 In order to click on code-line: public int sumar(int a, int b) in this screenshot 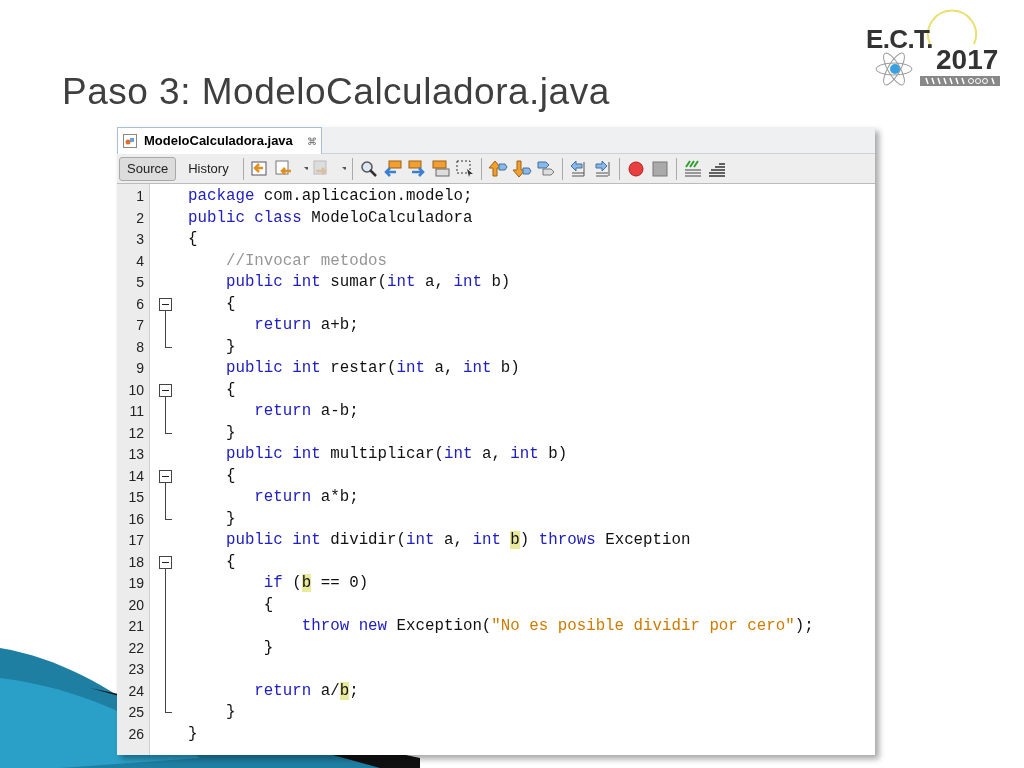, I will do `click(367, 283)`.